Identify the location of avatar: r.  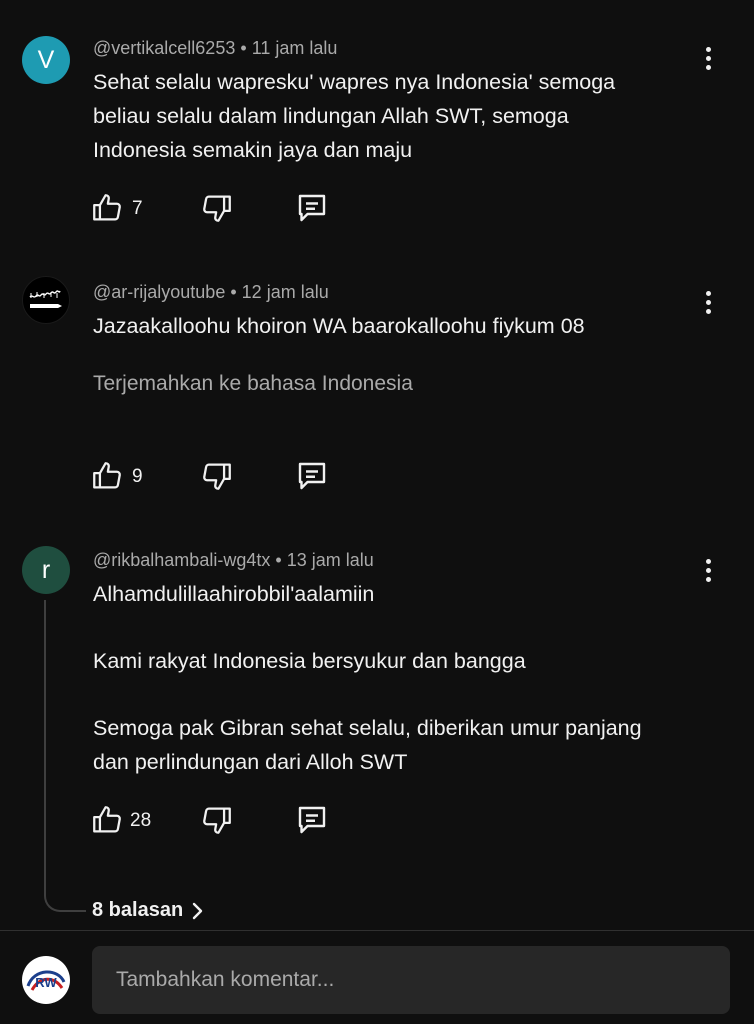
(46, 570).